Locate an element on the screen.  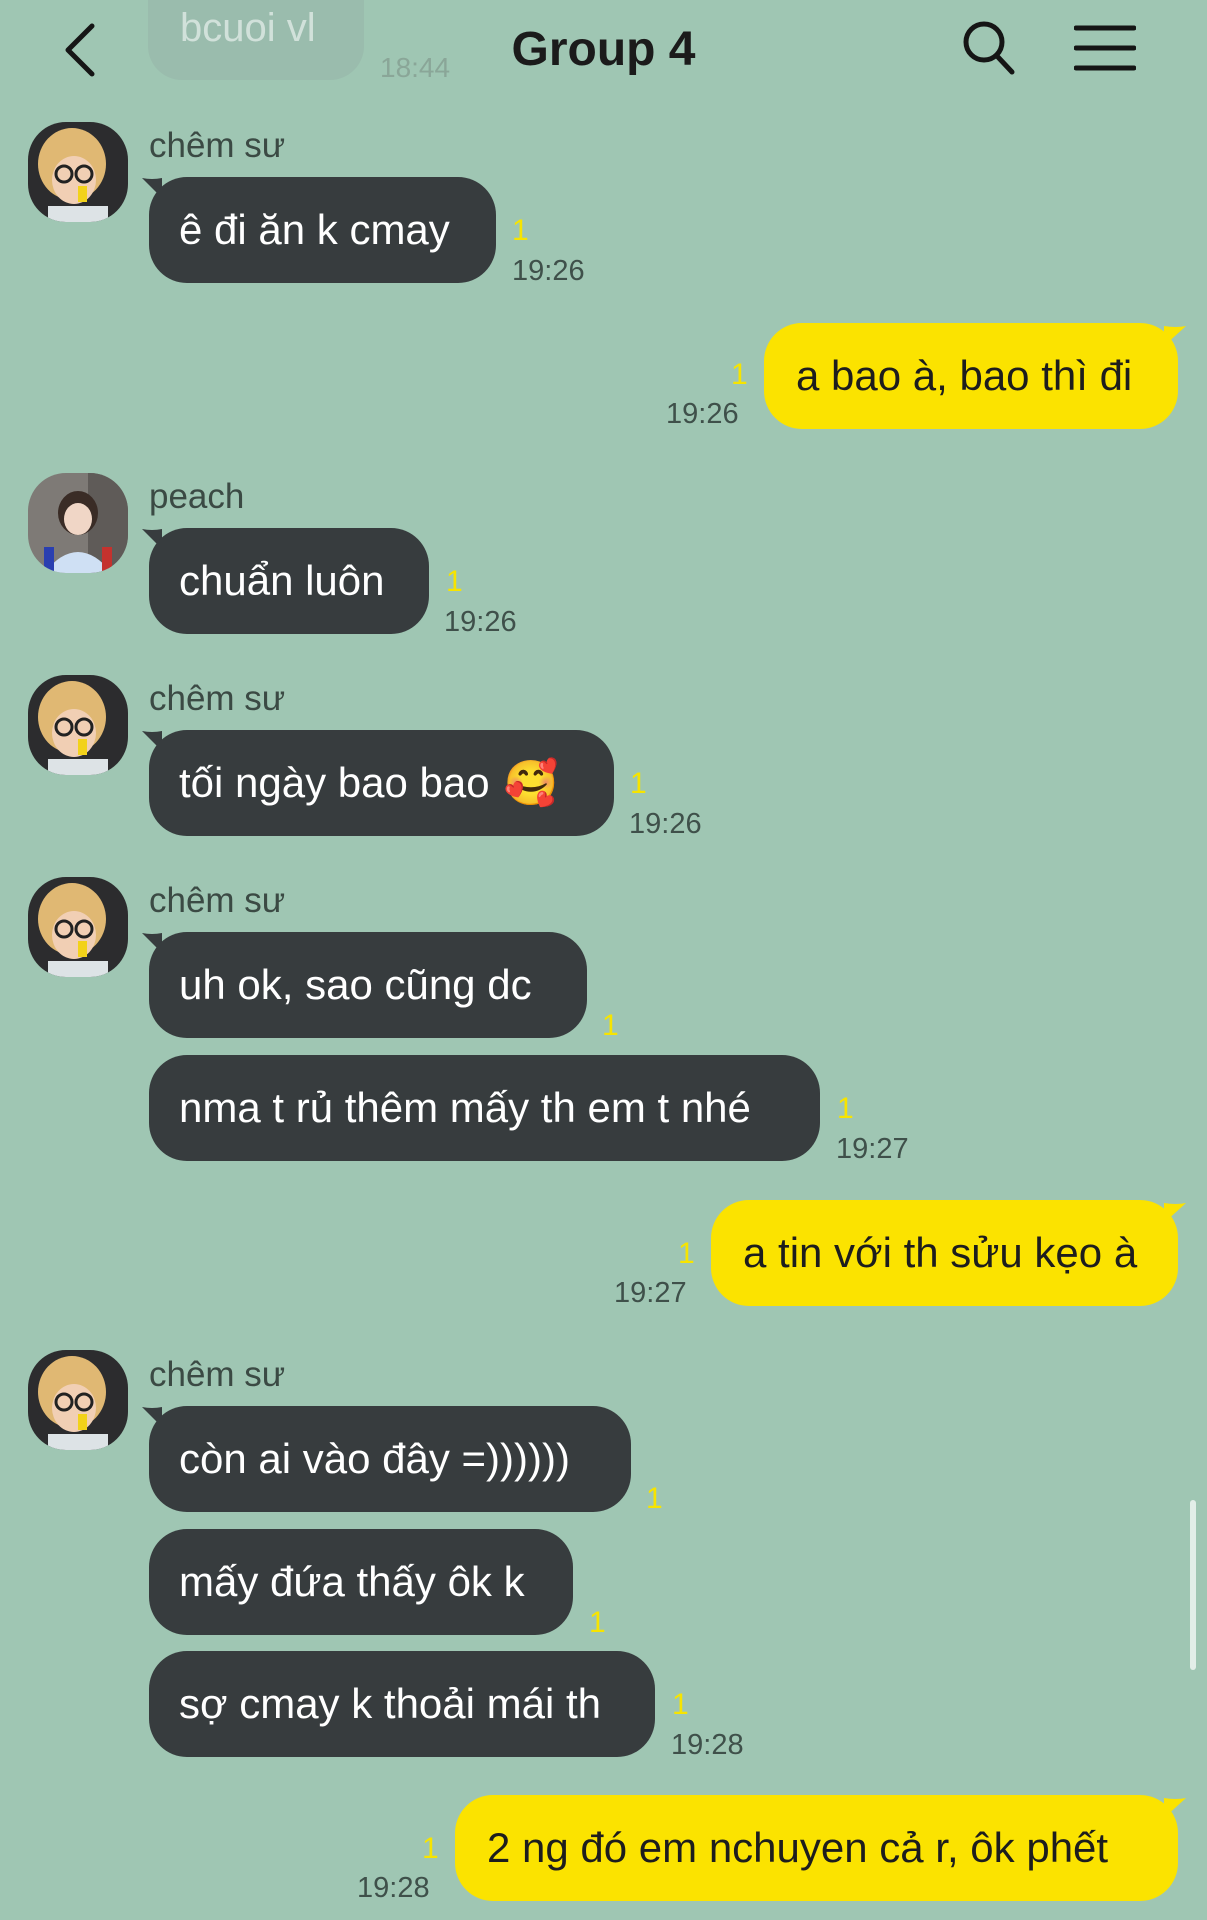
menu-button is located at coordinates (1105, 48).